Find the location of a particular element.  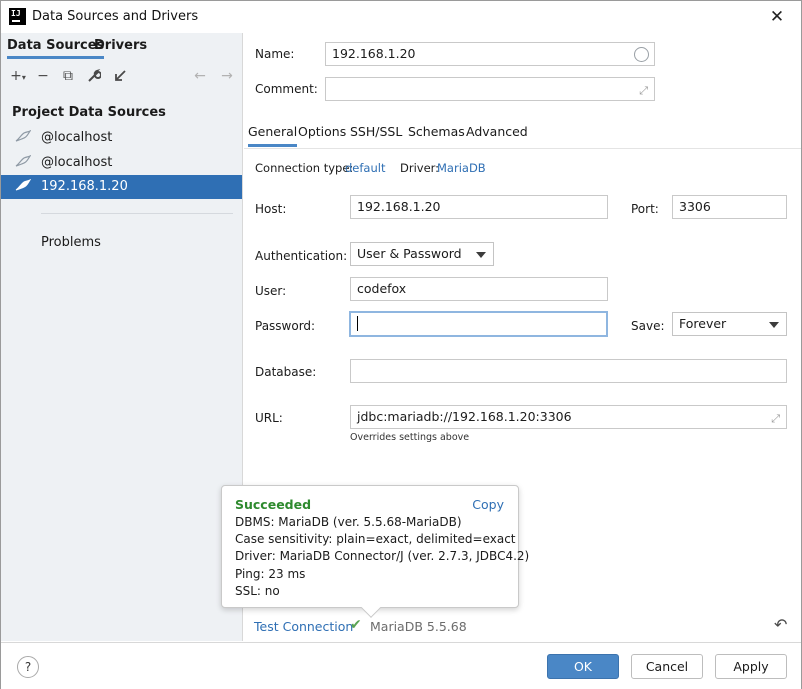

authentication-label: Authentication: is located at coordinates (301, 256).